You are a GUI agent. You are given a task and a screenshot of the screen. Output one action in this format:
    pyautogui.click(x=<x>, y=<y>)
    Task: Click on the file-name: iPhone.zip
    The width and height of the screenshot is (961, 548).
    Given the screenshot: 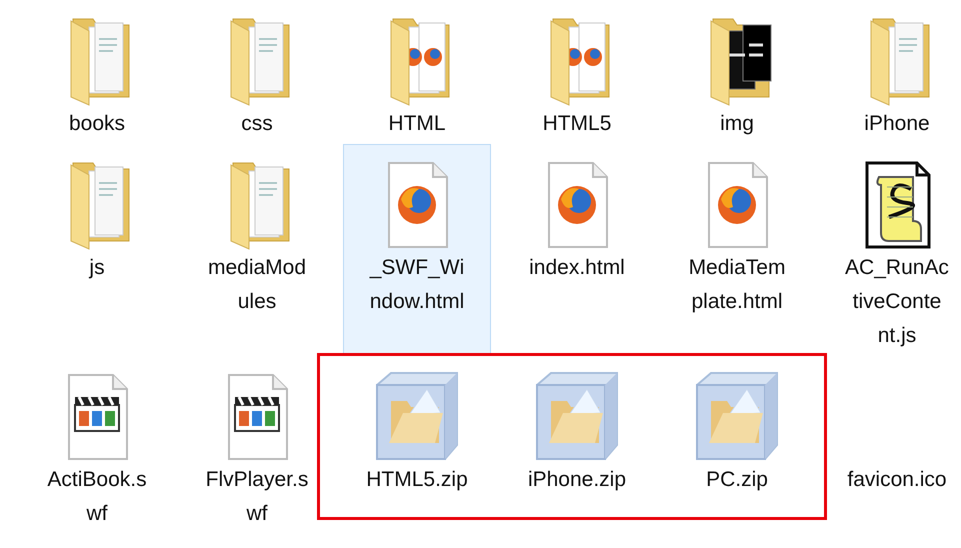 What is the action you would take?
    pyautogui.click(x=577, y=480)
    